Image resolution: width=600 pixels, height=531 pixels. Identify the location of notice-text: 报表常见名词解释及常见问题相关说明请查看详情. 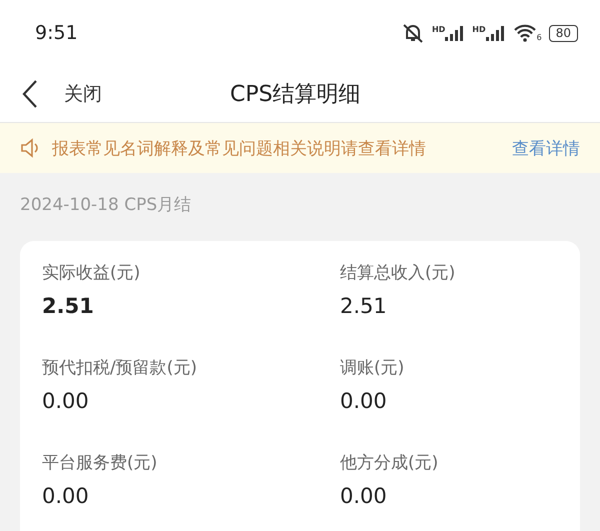
(239, 149).